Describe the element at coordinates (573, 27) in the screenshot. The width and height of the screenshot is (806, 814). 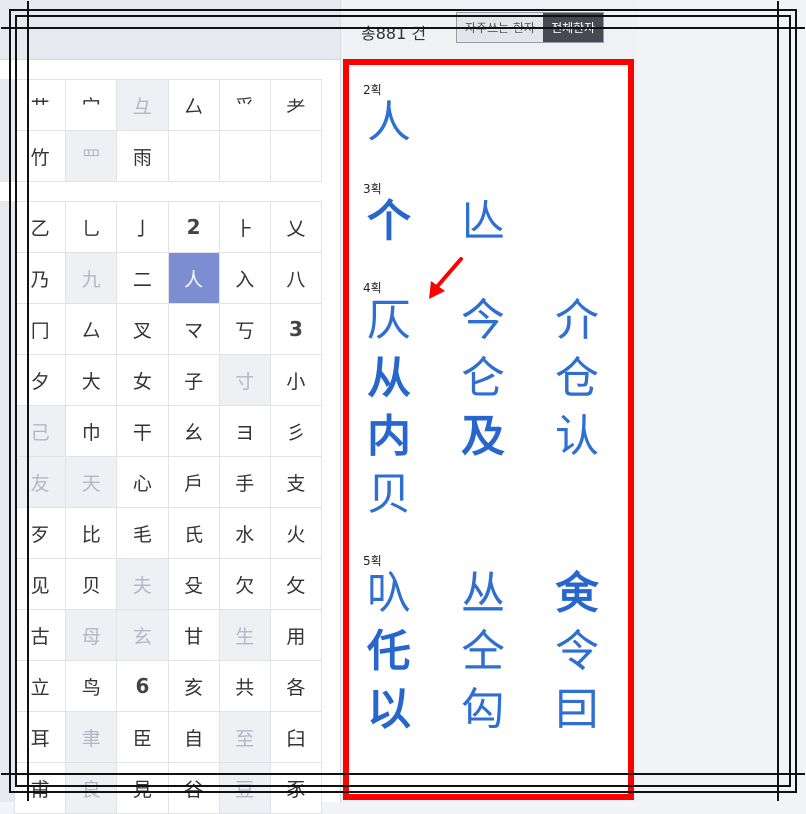
I see `tab-all-hanja: 전체한자` at that location.